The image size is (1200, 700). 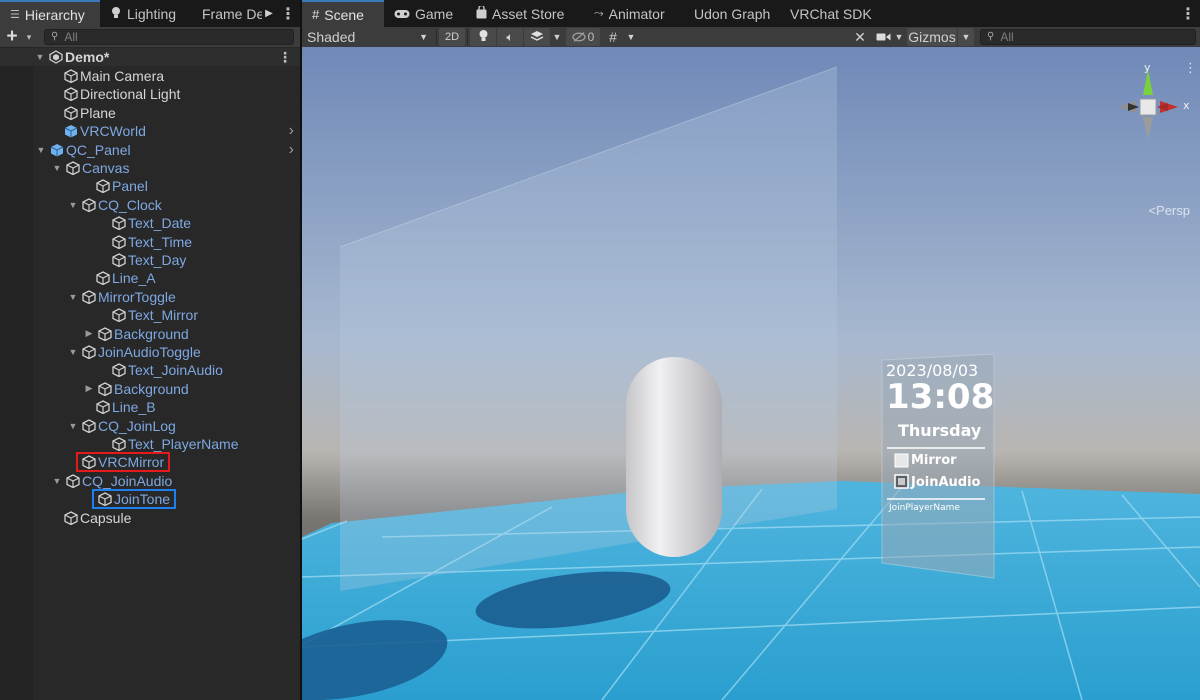 I want to click on toggle-2d-button: 2D, so click(x=452, y=37).